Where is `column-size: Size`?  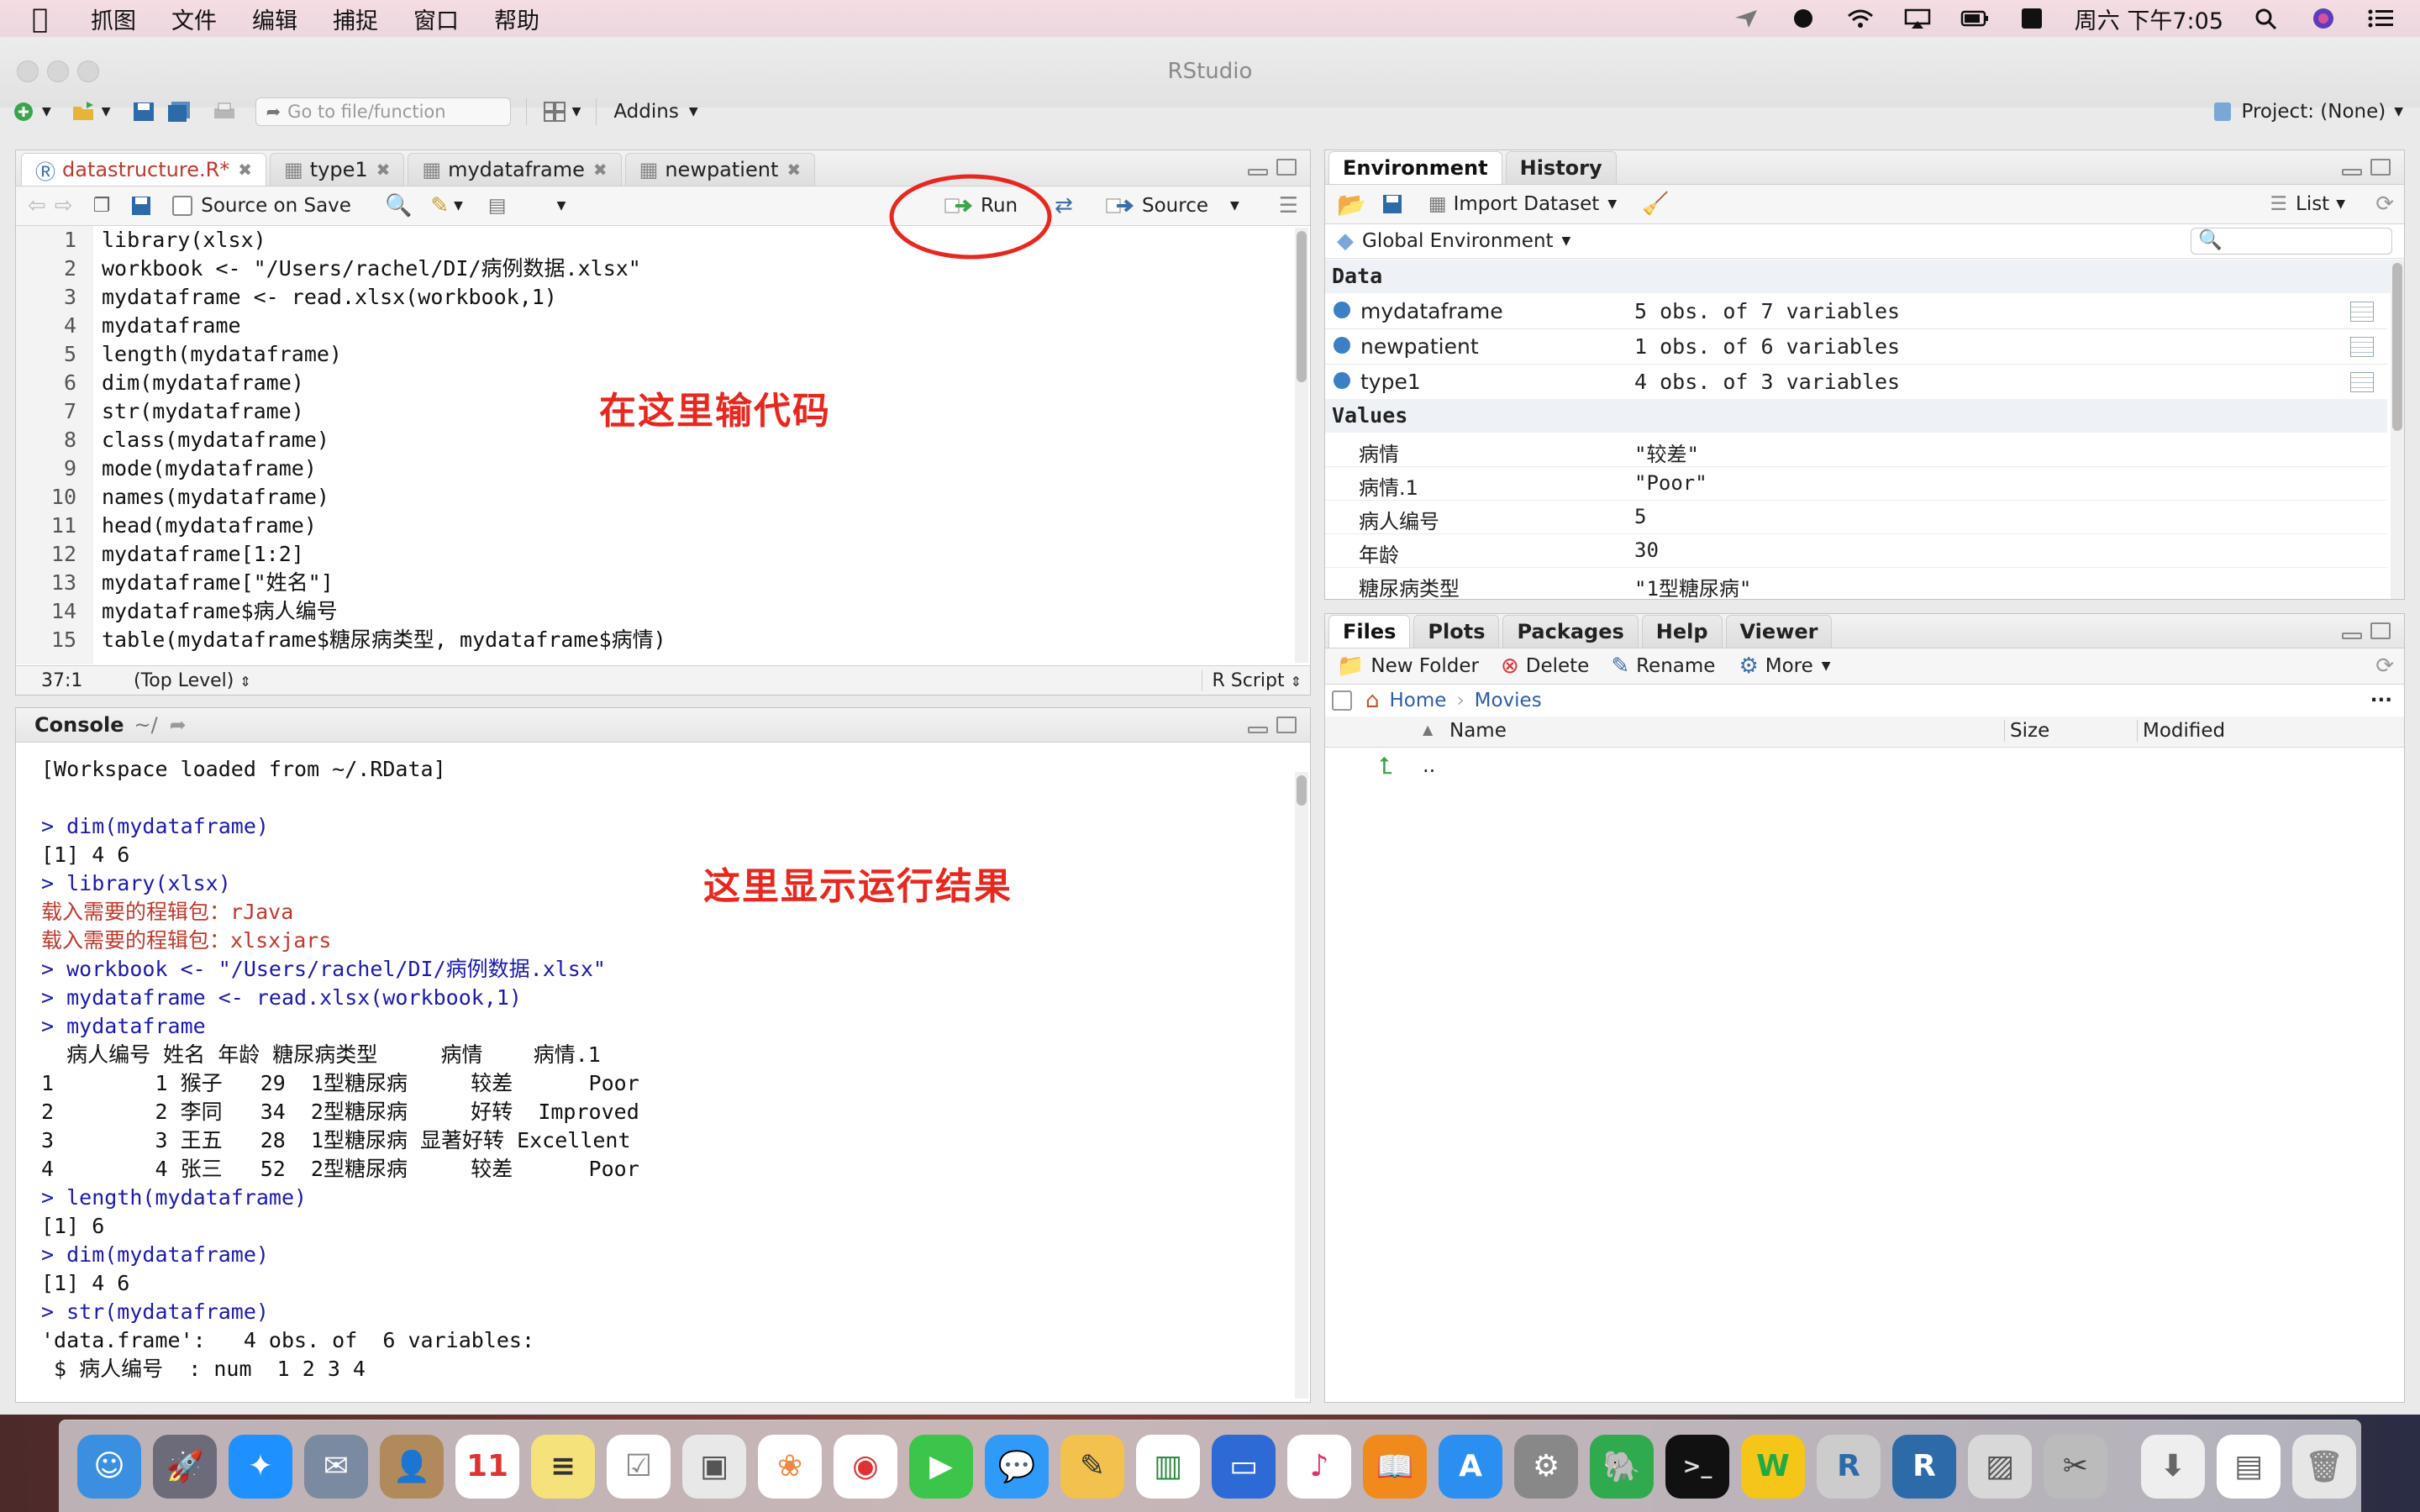 column-size: Size is located at coordinates (2027, 731).